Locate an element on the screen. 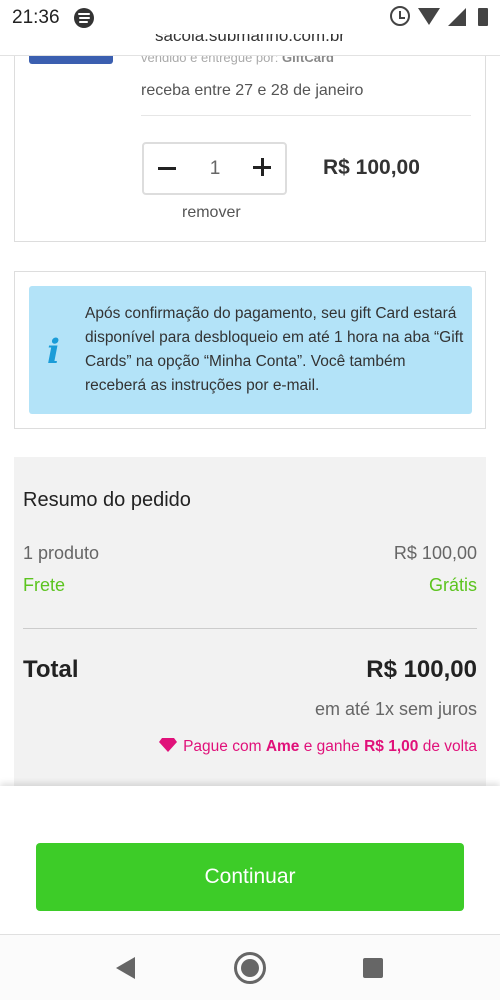 The width and height of the screenshot is (500, 1000). checkout-bar: Continuar is located at coordinates (250, 860).